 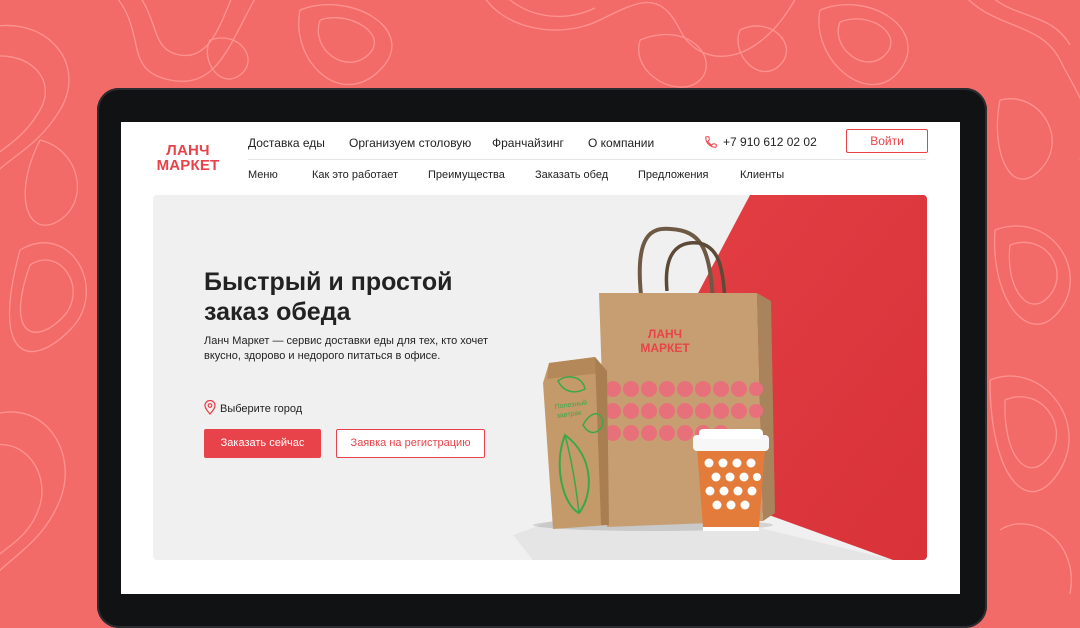 I want to click on hero-title-line-1: Быстрый и простой, so click(x=328, y=282).